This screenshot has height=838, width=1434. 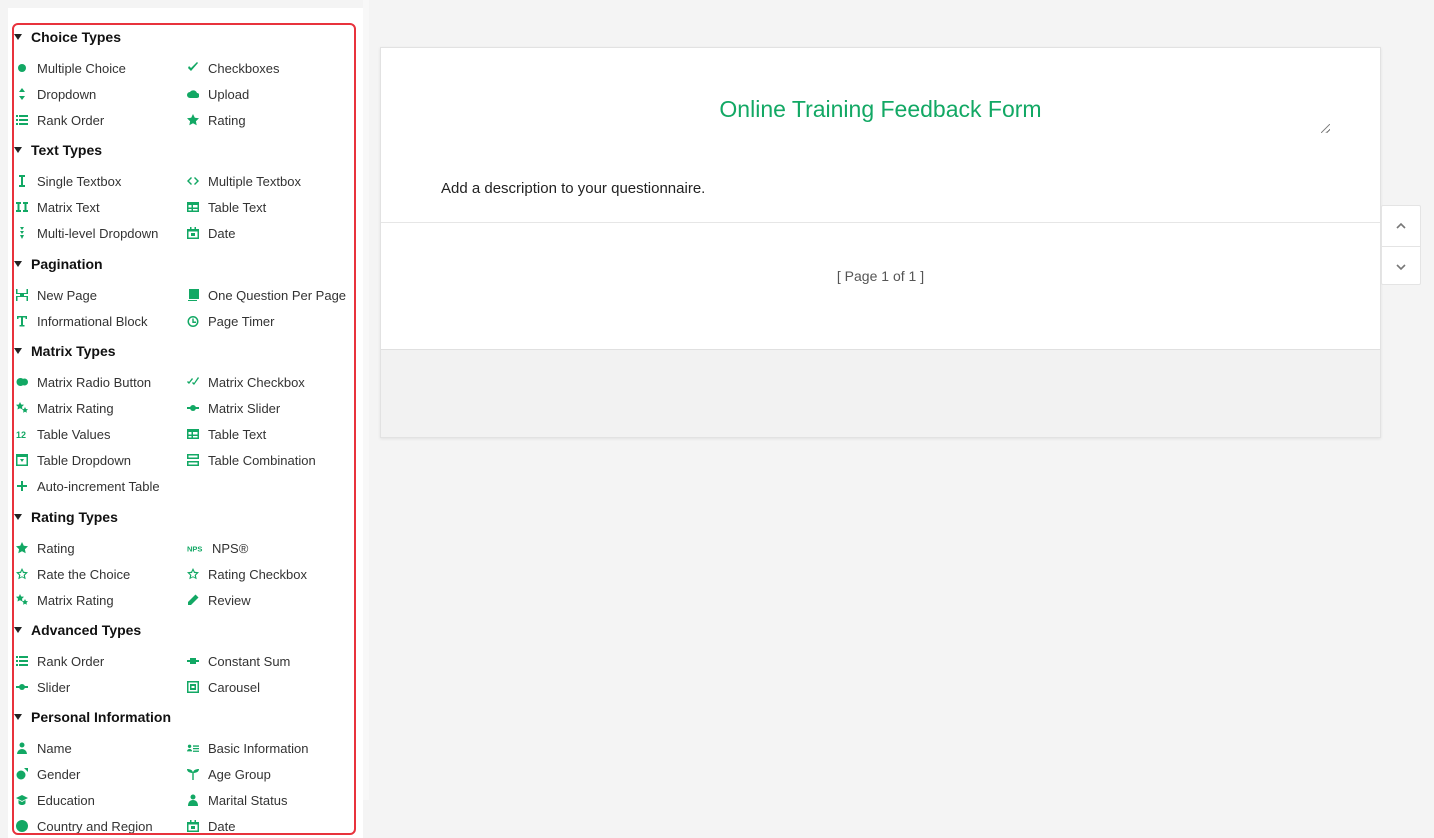 I want to click on question-type-multiple-choice: Multiple Choice, so click(x=97, y=68).